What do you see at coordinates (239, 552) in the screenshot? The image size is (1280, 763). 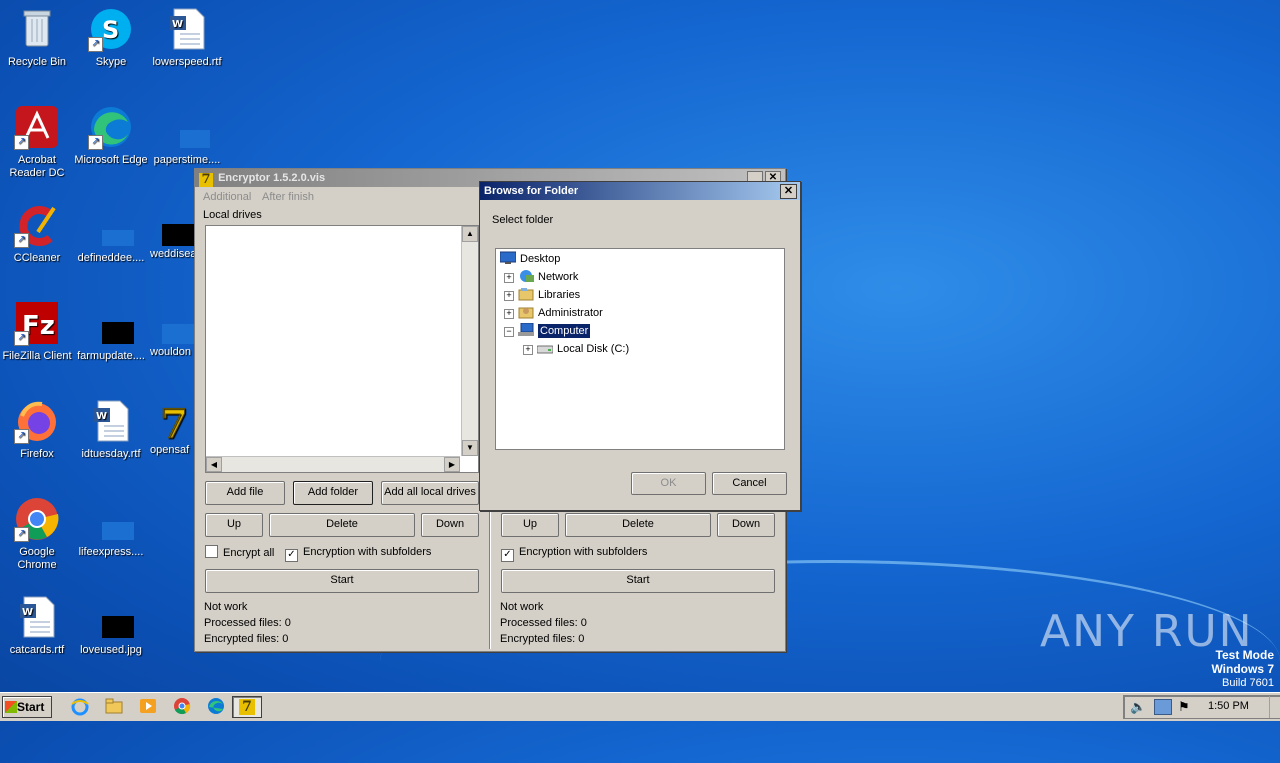 I see `encrypt-all-checkbox: Encrypt all` at bounding box center [239, 552].